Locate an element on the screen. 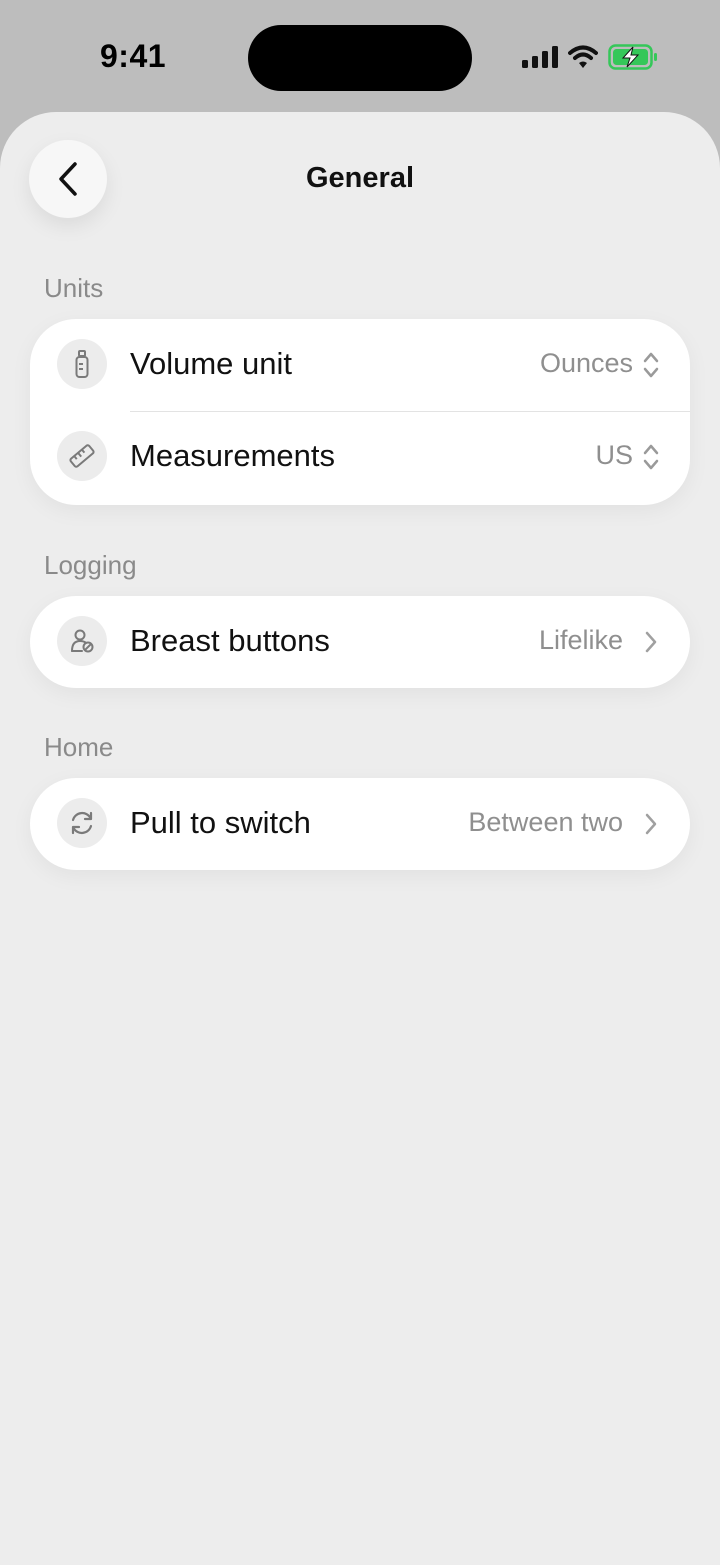 The height and width of the screenshot is (1565, 720). row-breast-buttons: Breast buttons Lifelike is located at coordinates (360, 642).